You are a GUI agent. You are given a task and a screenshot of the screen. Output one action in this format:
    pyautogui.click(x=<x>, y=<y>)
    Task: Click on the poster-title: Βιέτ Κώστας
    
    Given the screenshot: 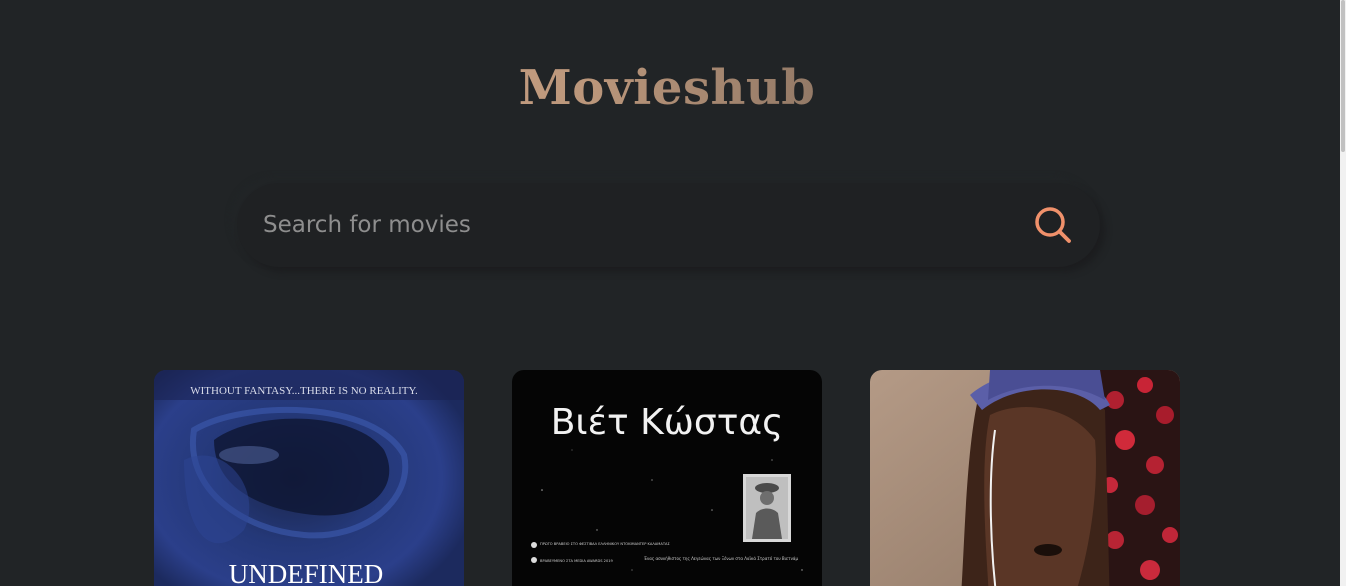 What is the action you would take?
    pyautogui.click(x=667, y=422)
    